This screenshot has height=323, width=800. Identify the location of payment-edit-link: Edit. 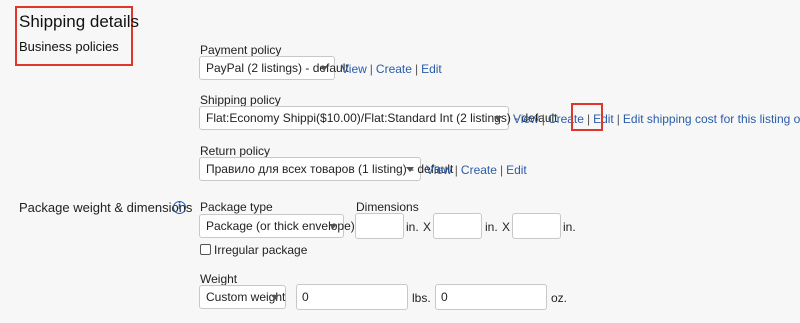
(431, 69).